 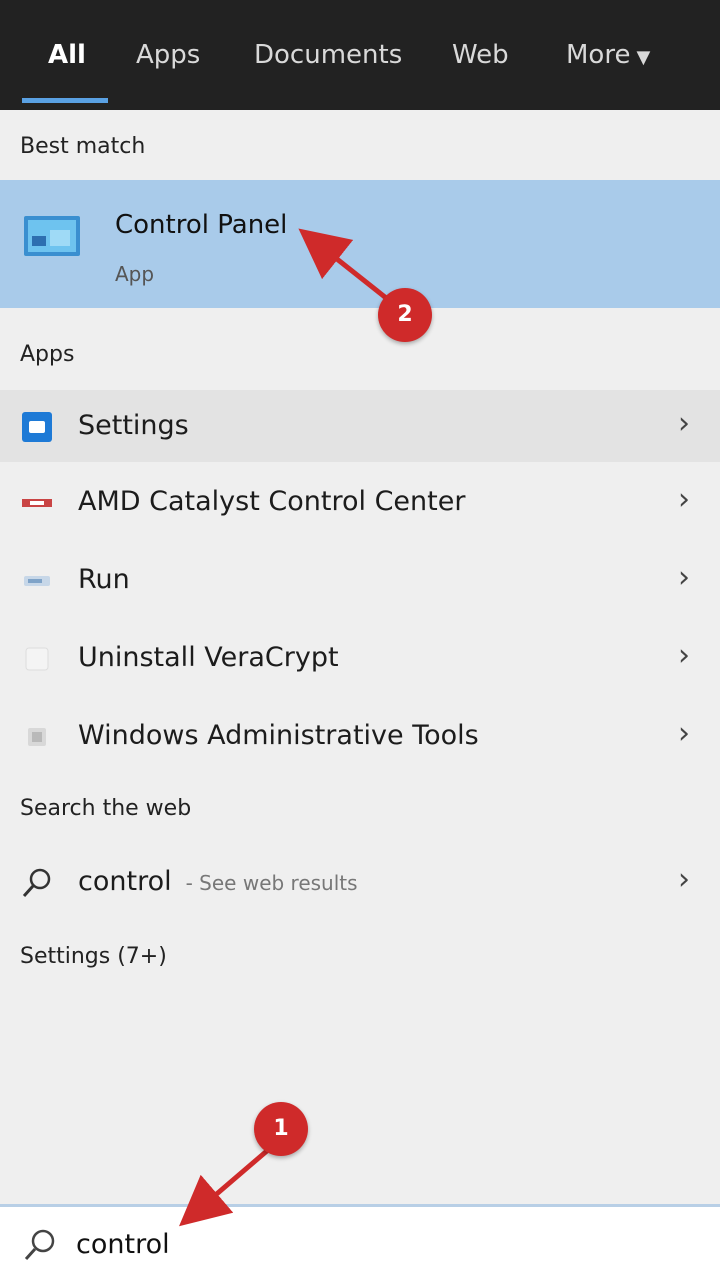 What do you see at coordinates (53, 236) in the screenshot?
I see `control-panel-icon` at bounding box center [53, 236].